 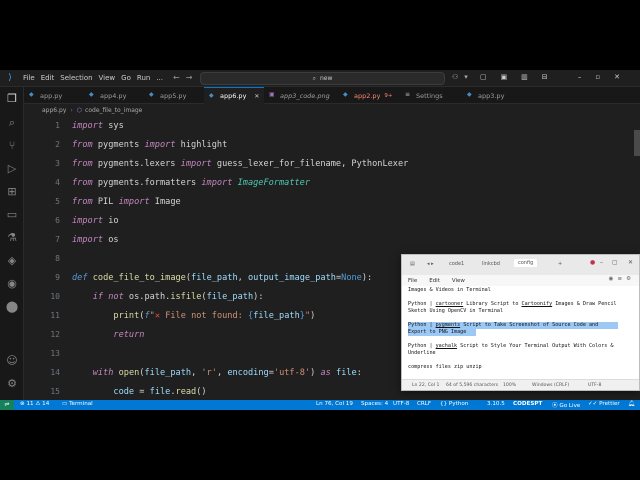 I want to click on errors-status: ⊗ 11 ⚠ 14, so click(x=34, y=404).